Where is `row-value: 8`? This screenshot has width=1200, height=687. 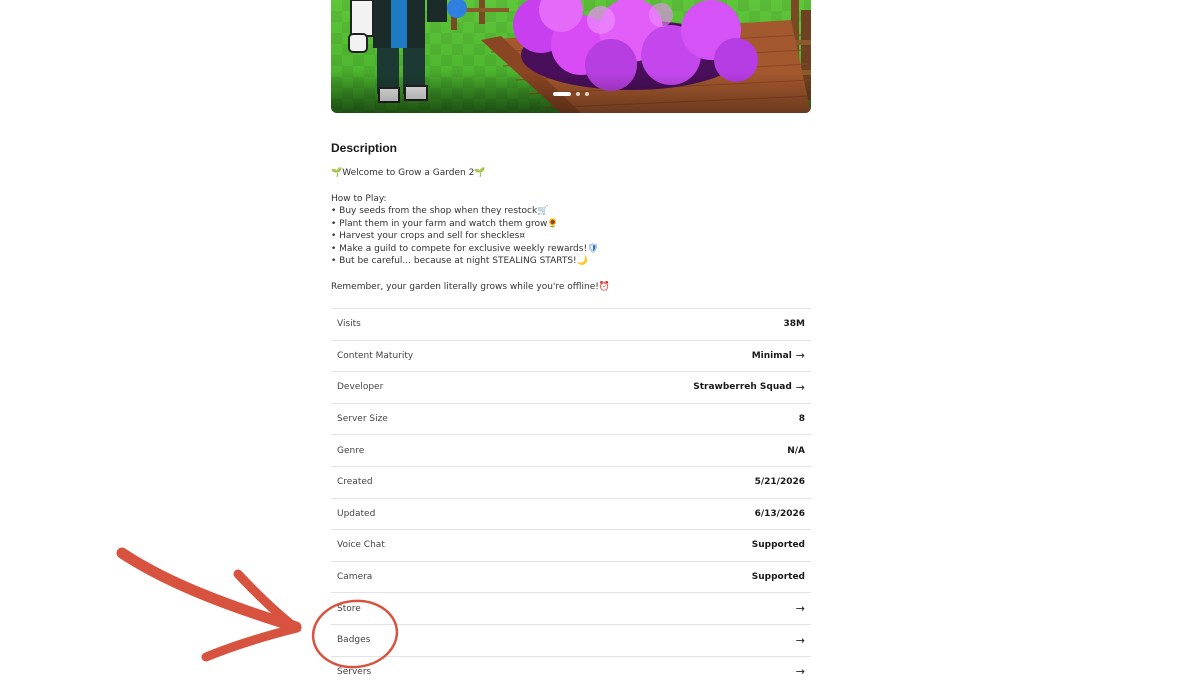 row-value: 8 is located at coordinates (802, 419).